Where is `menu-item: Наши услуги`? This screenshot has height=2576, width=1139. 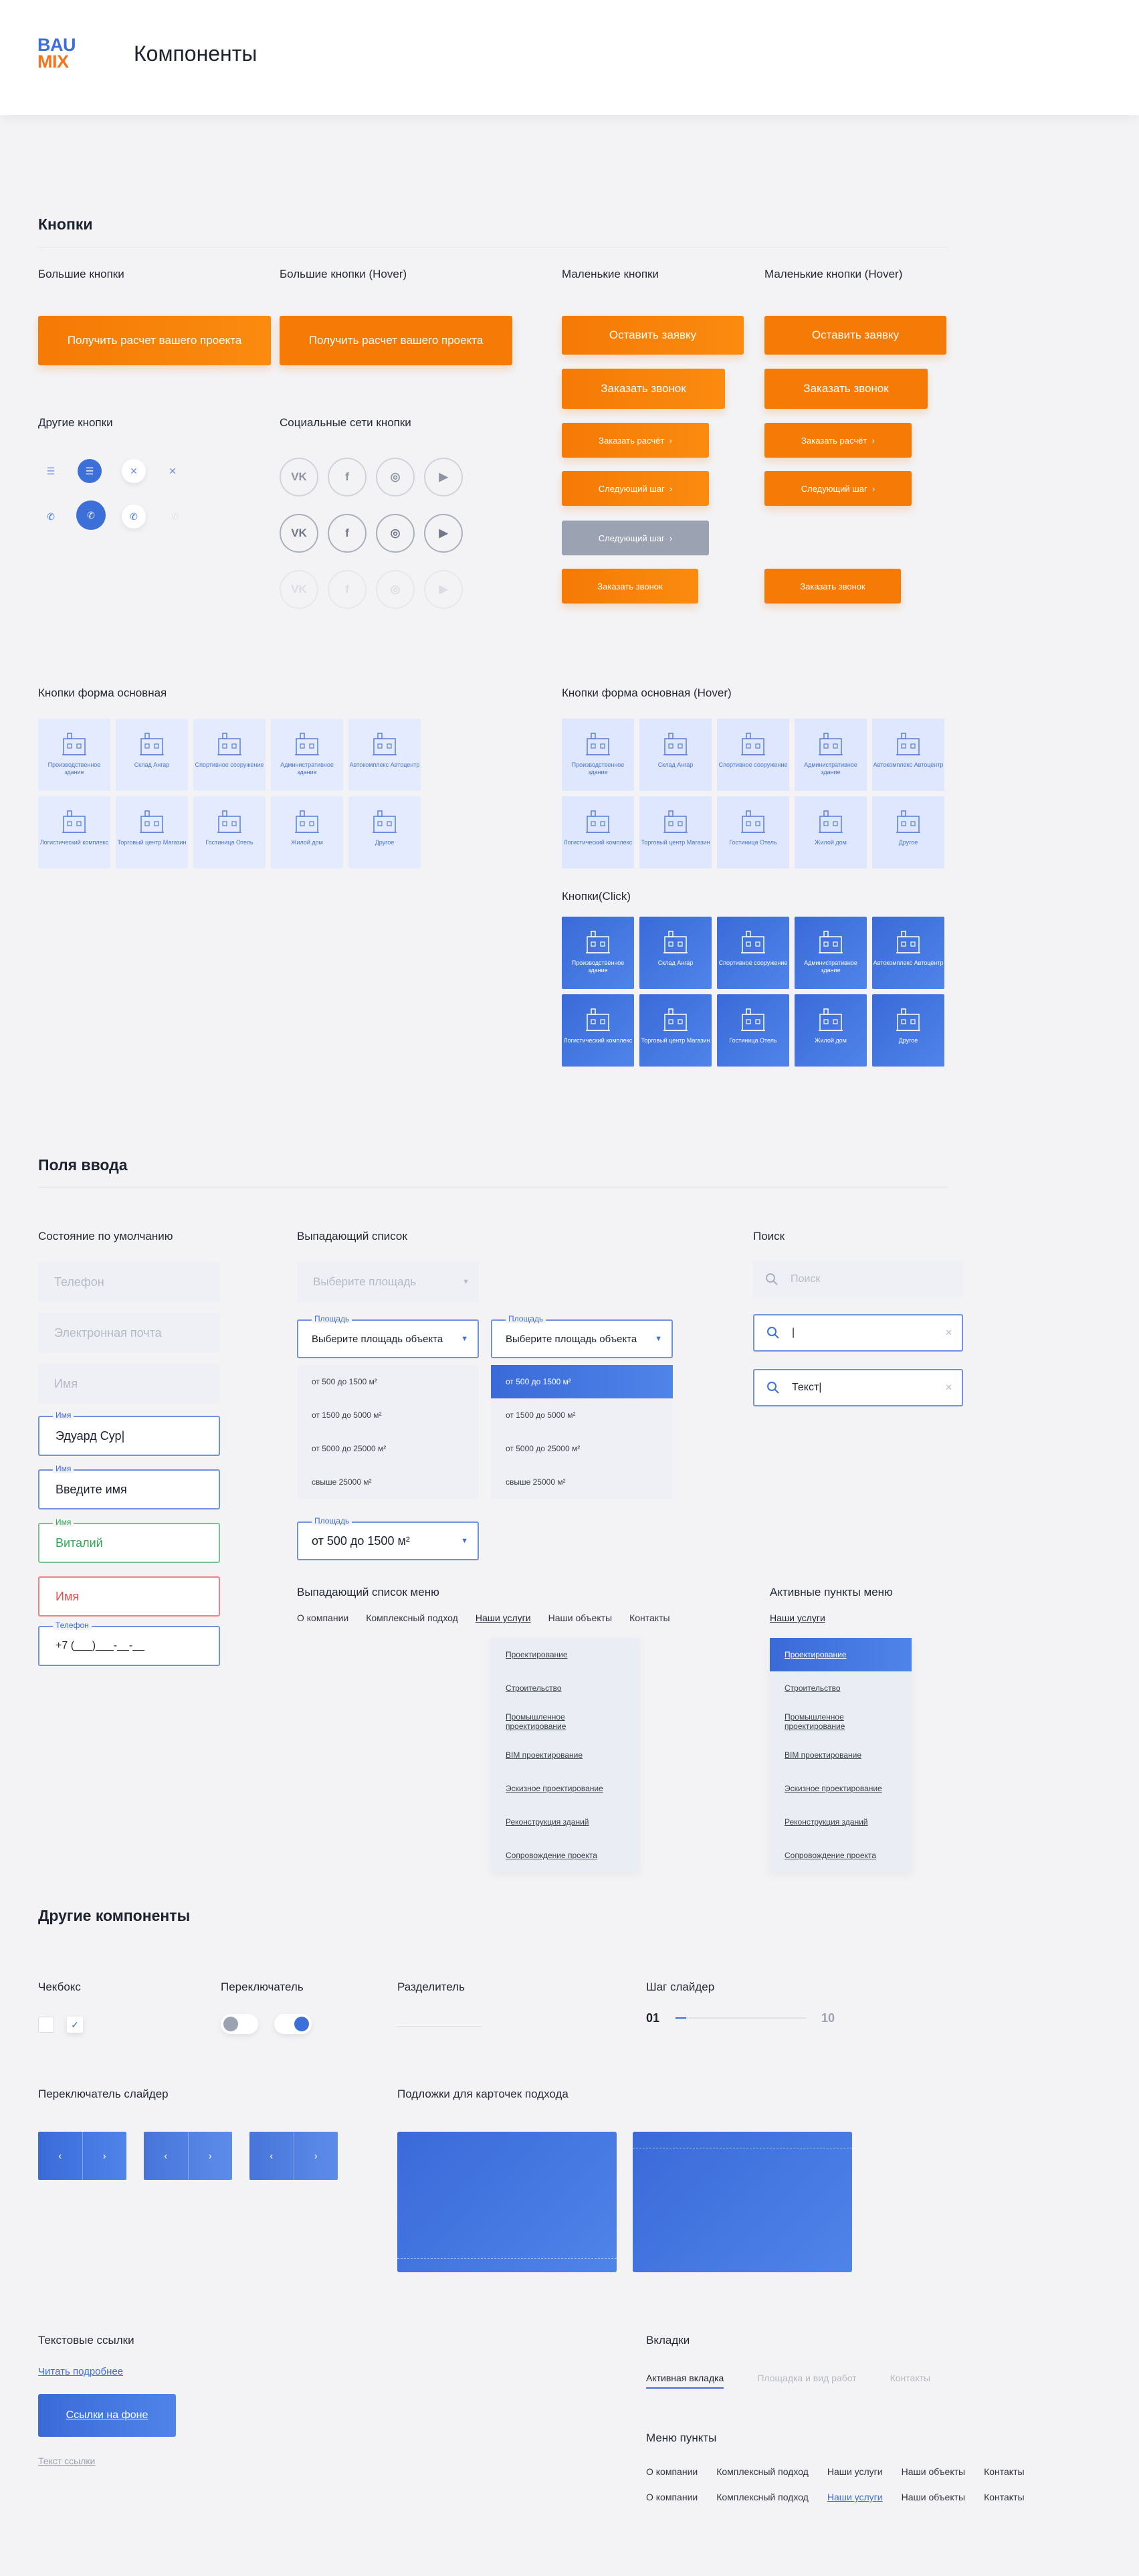
menu-item: Наши услуги is located at coordinates (855, 2471).